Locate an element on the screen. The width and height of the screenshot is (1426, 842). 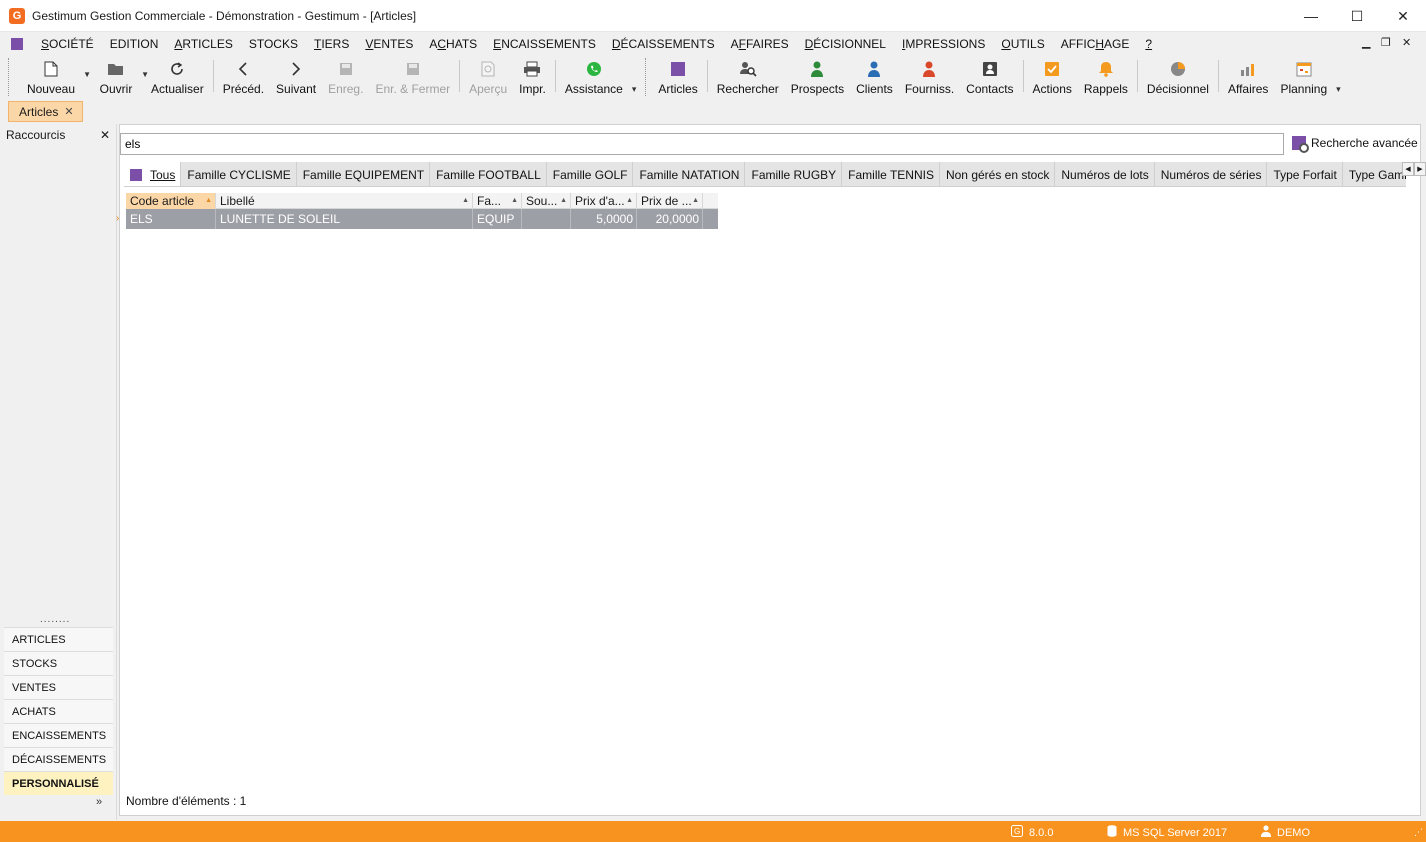
search-input is located at coordinates (702, 144).